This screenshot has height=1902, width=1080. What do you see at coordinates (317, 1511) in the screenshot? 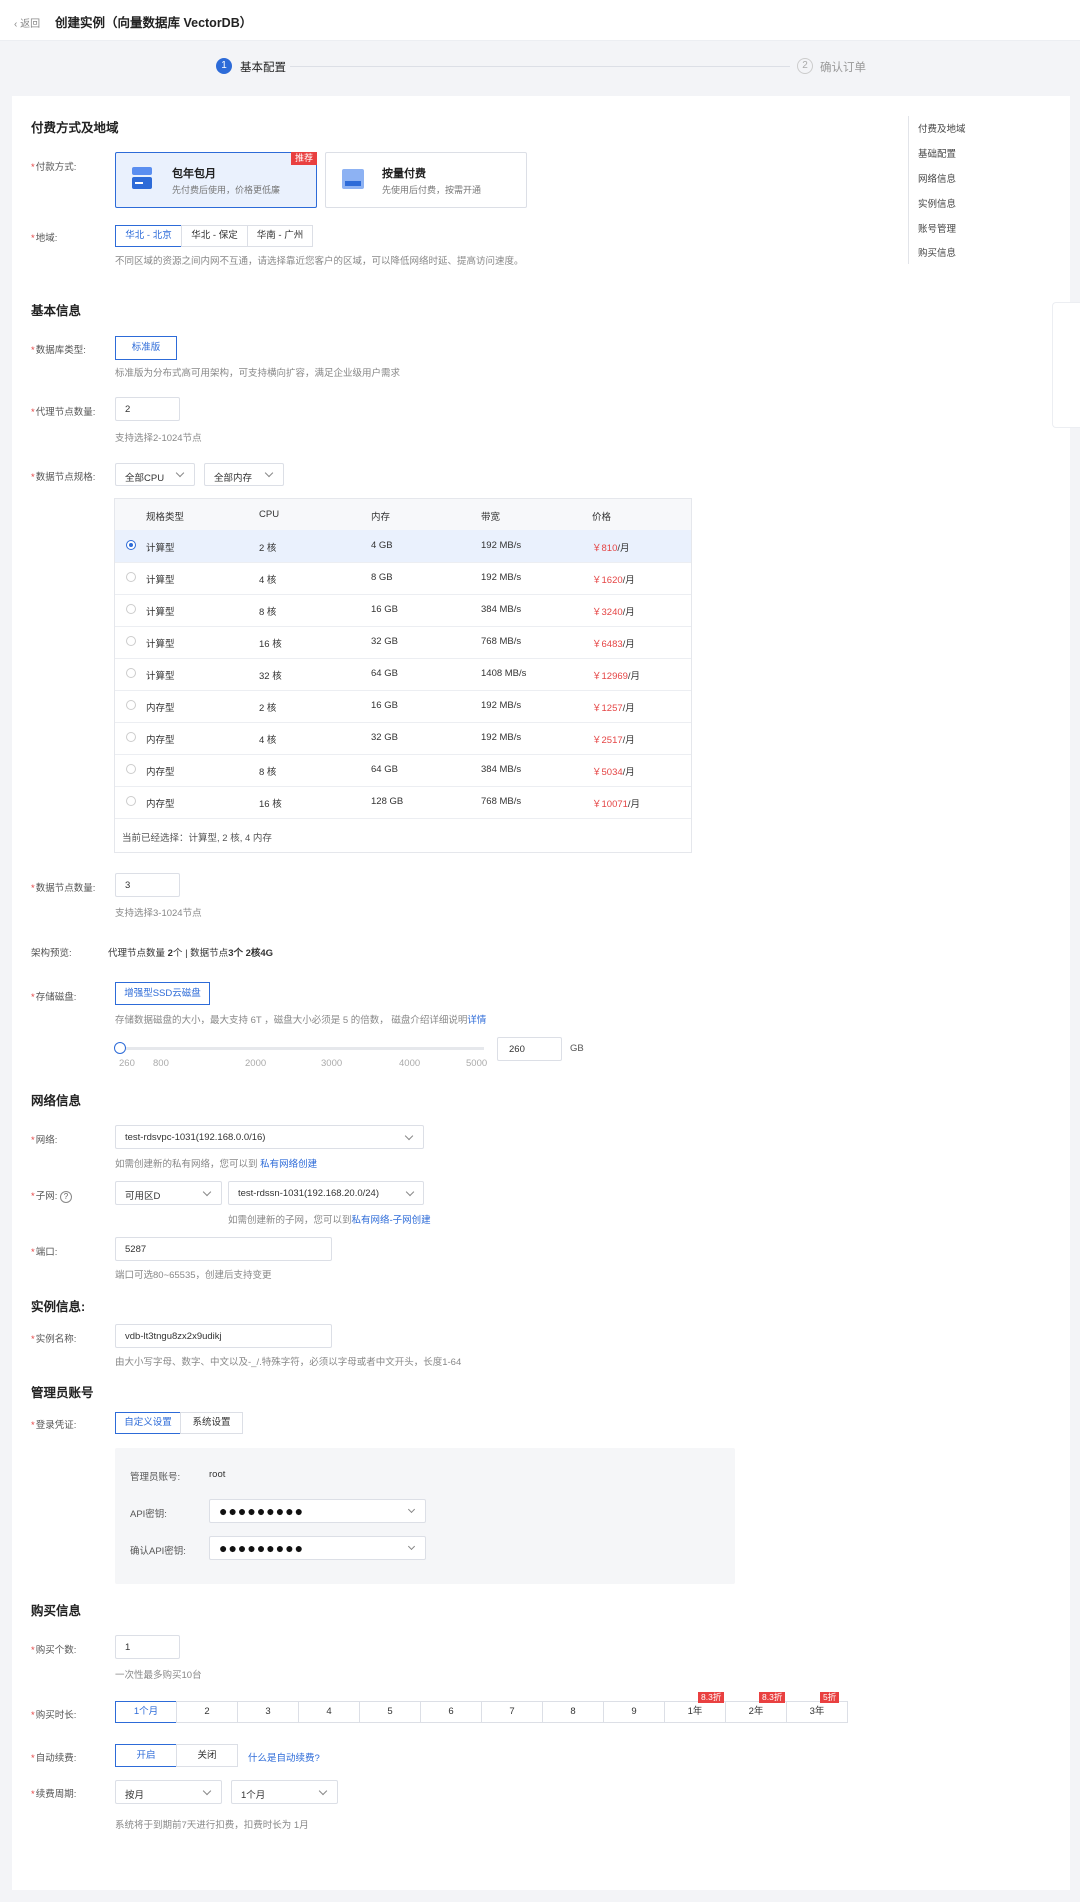
I see `api-key-input: ●●●●●●●●●` at bounding box center [317, 1511].